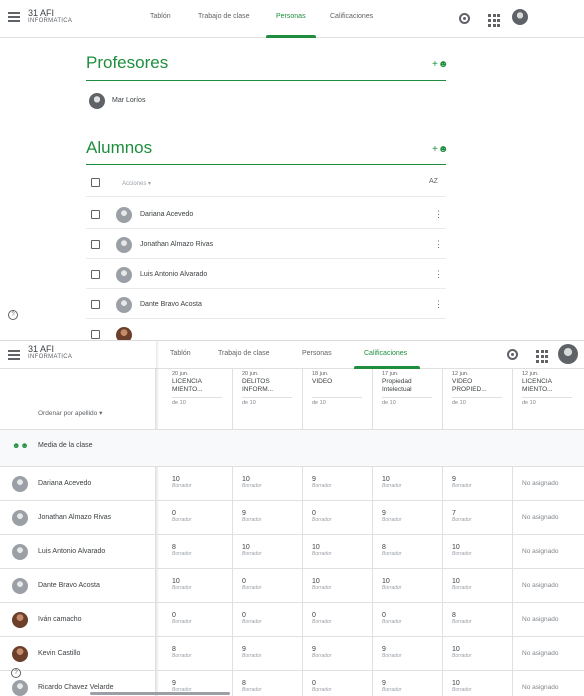  I want to click on student-name: Jonathan Almazo Rivas, so click(74, 517).